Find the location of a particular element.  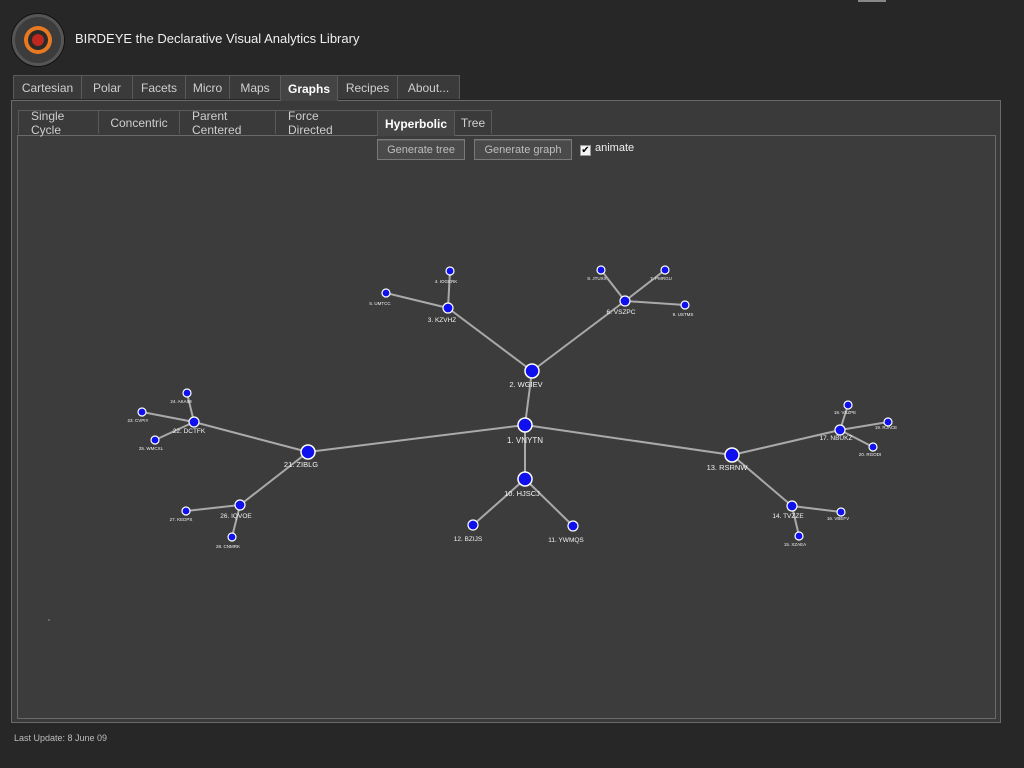

graph-node-label-4: 4. IOGERK is located at coordinates (446, 281).